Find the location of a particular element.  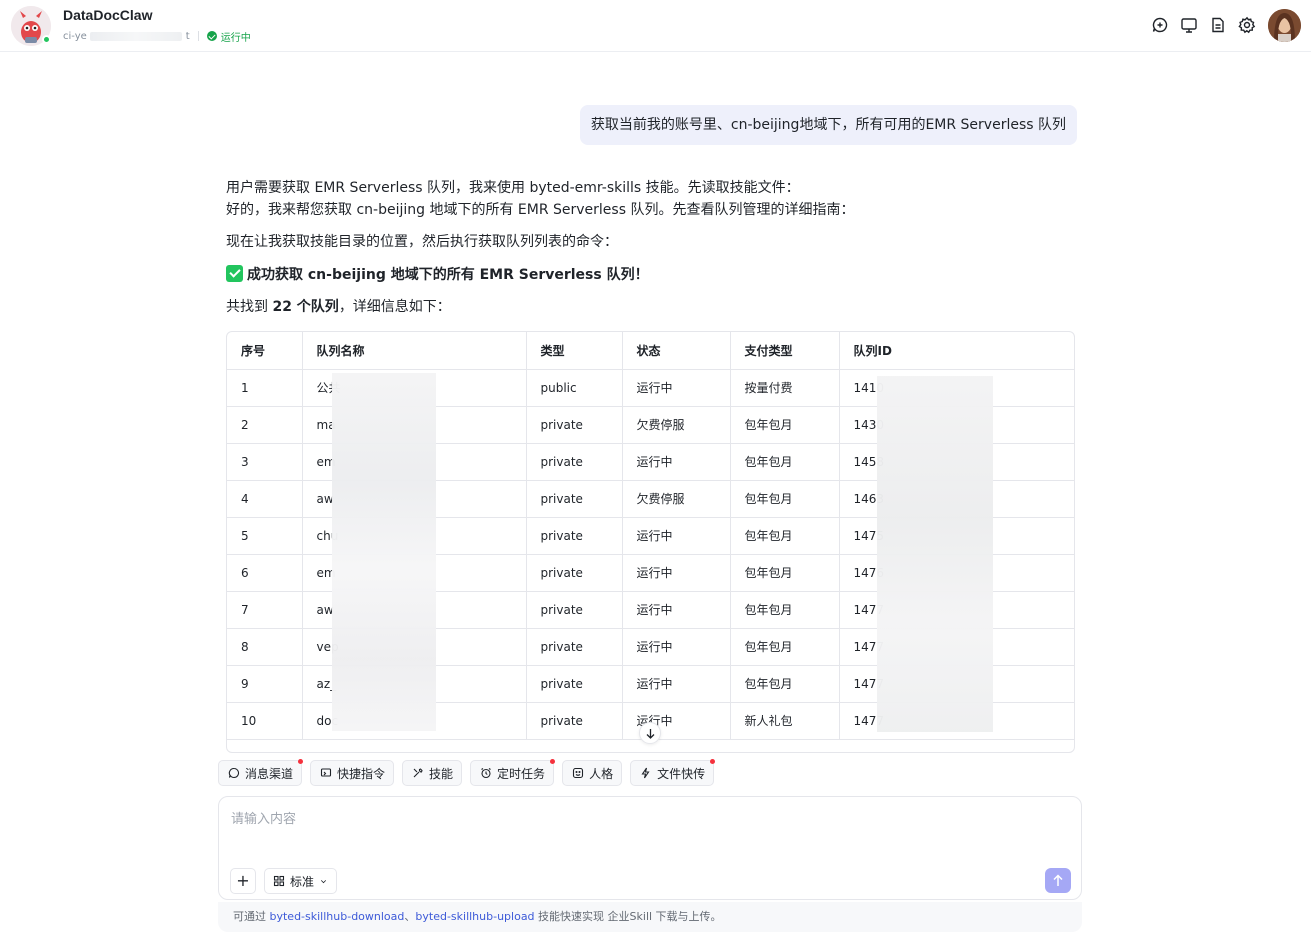

chip-message-channel: 消息渠道 is located at coordinates (261, 772).